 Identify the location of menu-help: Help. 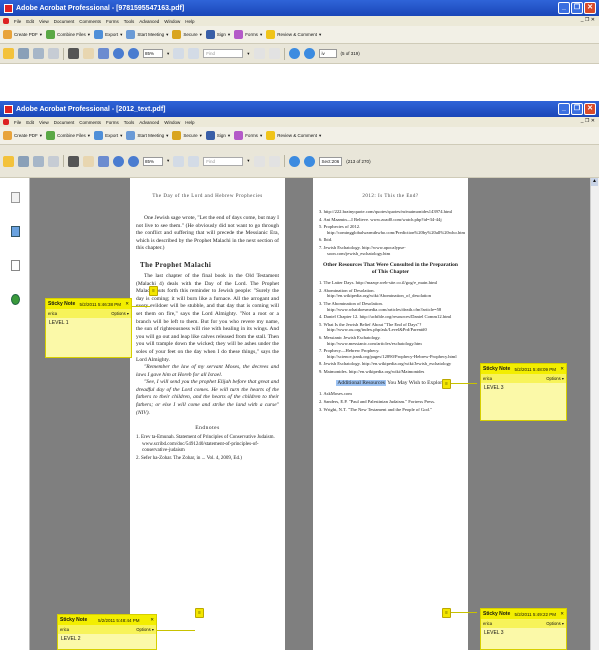
(189, 21).